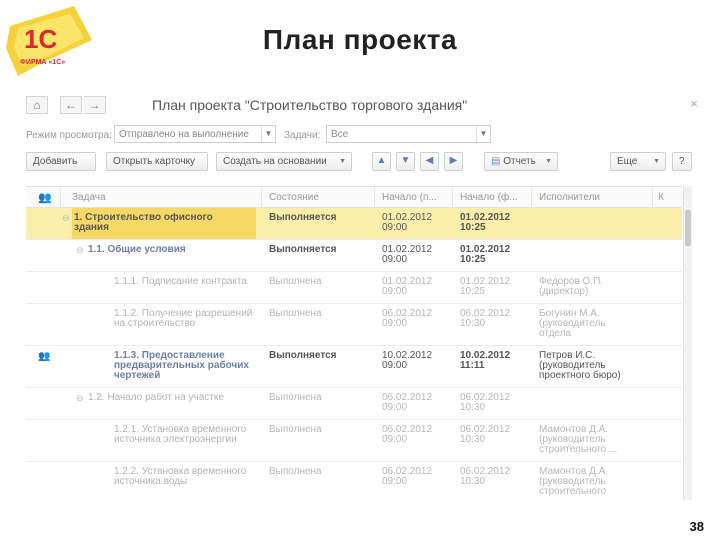 Image resolution: width=720 pixels, height=540 pixels. What do you see at coordinates (687, 343) in the screenshot?
I see `table-scrollbar` at bounding box center [687, 343].